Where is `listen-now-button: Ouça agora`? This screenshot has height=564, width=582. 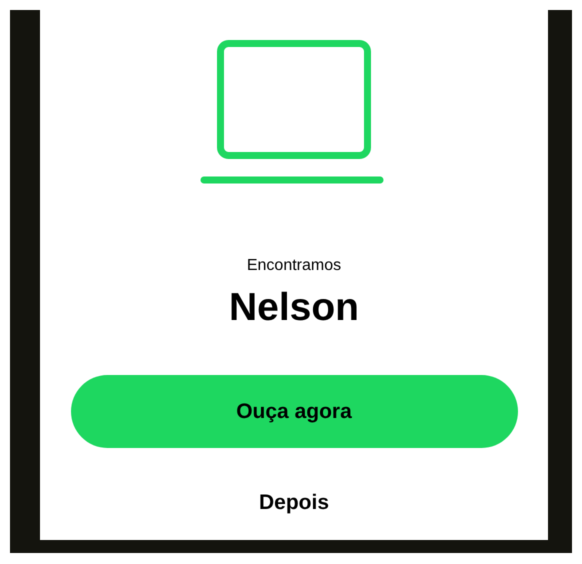
listen-now-button: Ouça agora is located at coordinates (294, 411).